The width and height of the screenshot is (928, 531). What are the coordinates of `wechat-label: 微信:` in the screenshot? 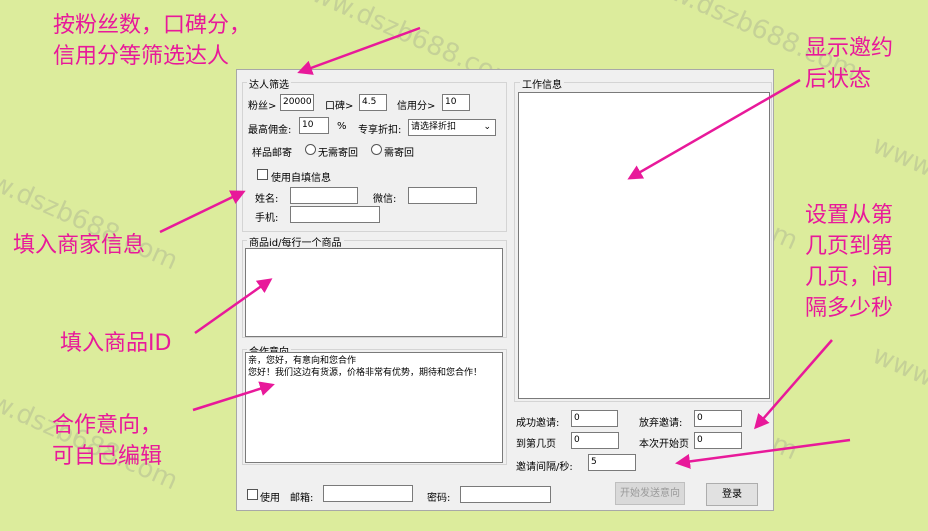 It's located at (385, 199).